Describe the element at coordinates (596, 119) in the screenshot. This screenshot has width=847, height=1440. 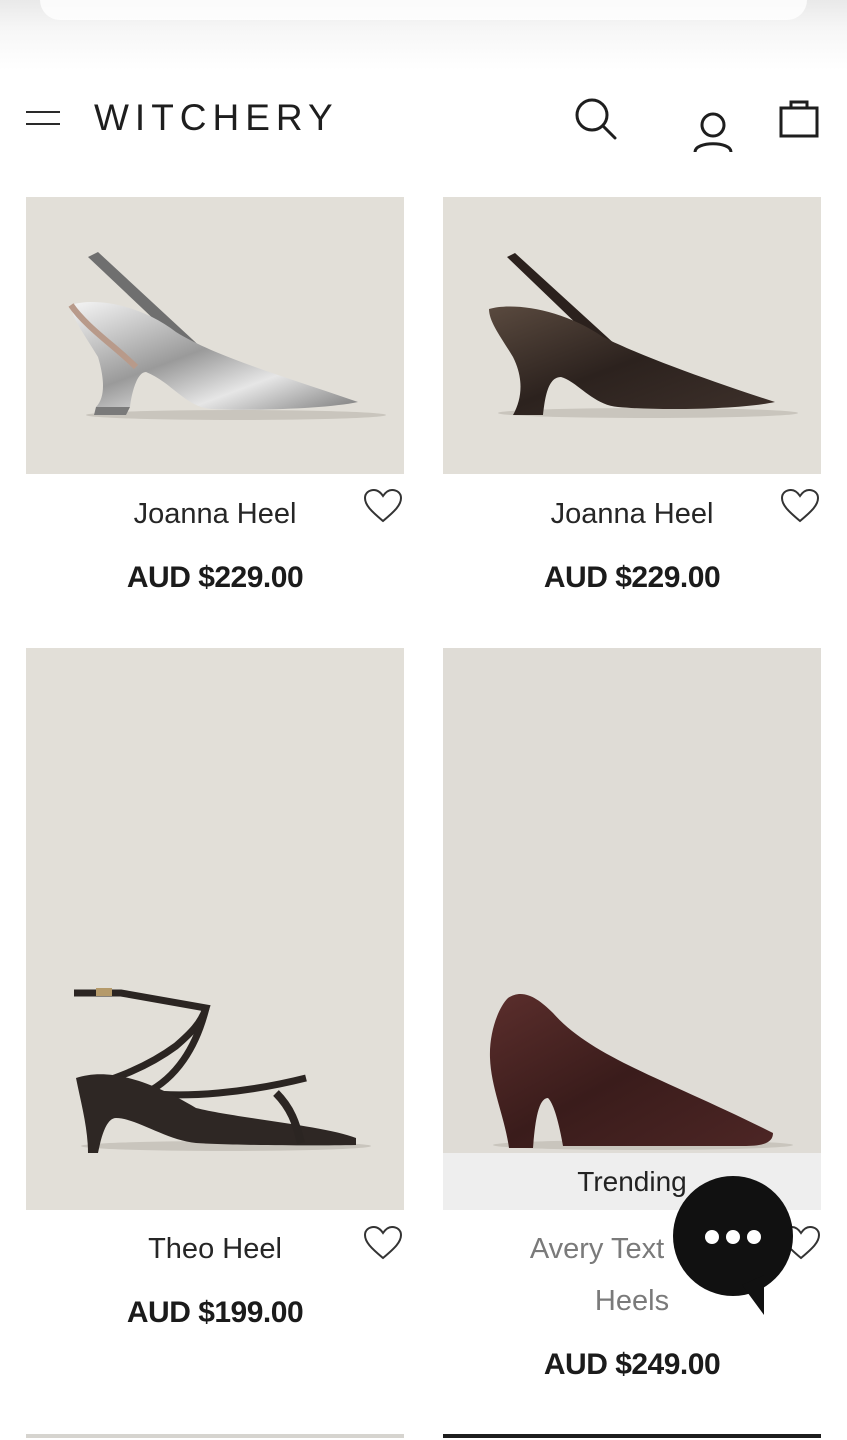
I see `search-icon` at that location.